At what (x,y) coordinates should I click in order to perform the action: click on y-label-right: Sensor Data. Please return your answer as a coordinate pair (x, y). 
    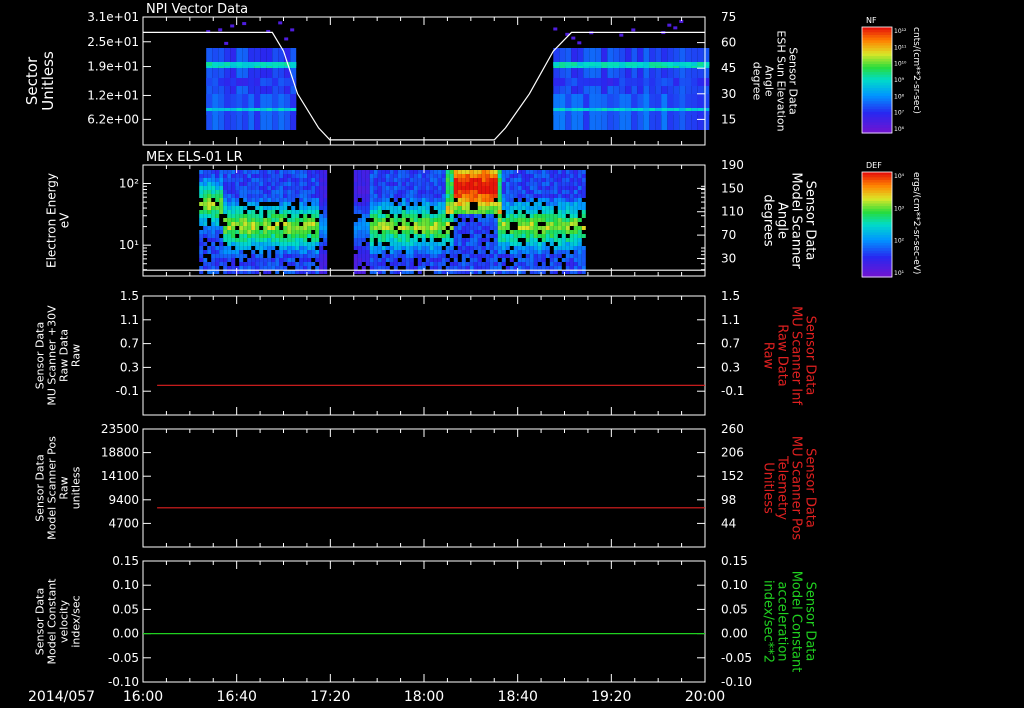
    Looking at the image, I should click on (810, 221).